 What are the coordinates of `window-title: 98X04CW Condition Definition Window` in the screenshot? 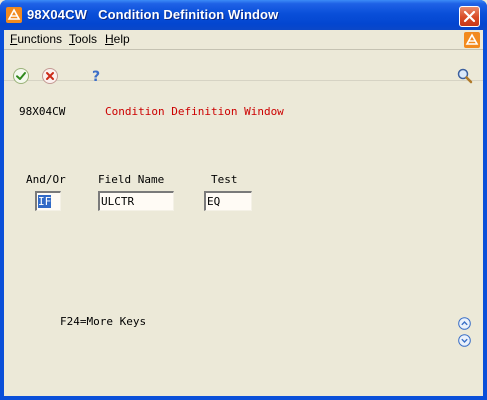 It's located at (153, 14).